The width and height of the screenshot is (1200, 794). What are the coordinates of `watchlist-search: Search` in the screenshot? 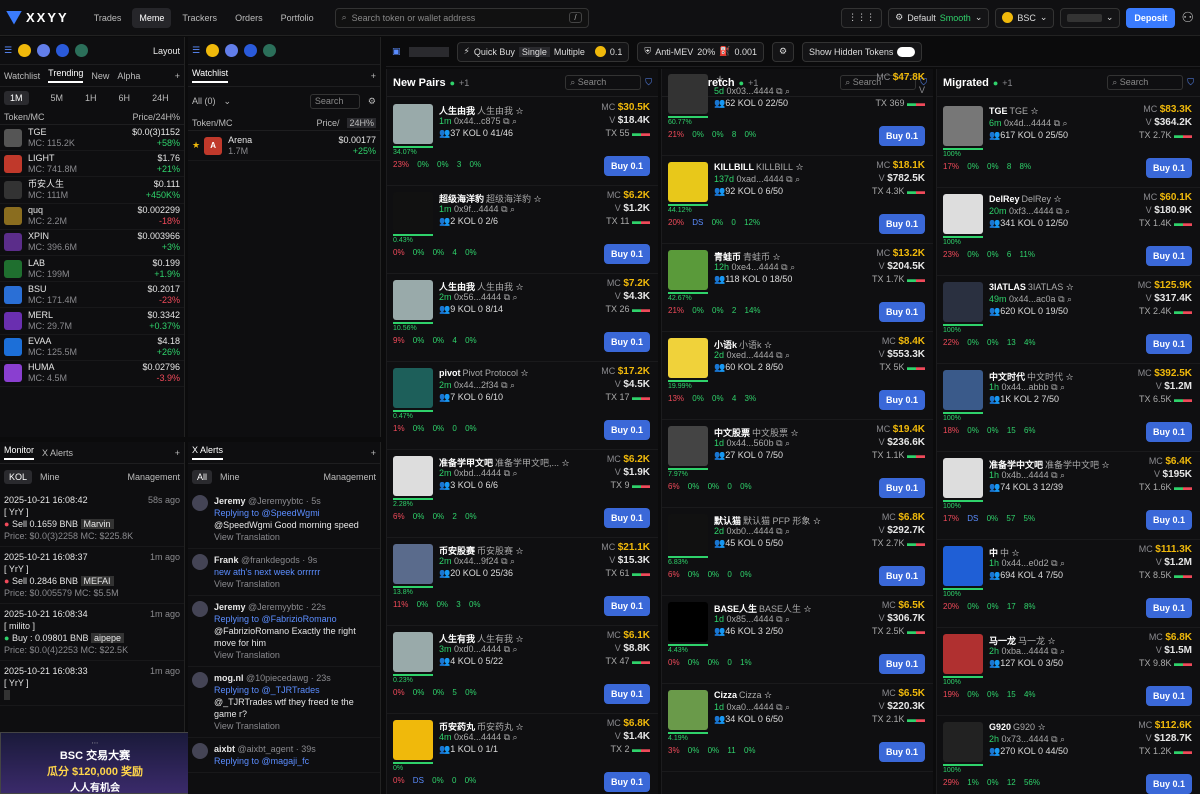 It's located at (334, 101).